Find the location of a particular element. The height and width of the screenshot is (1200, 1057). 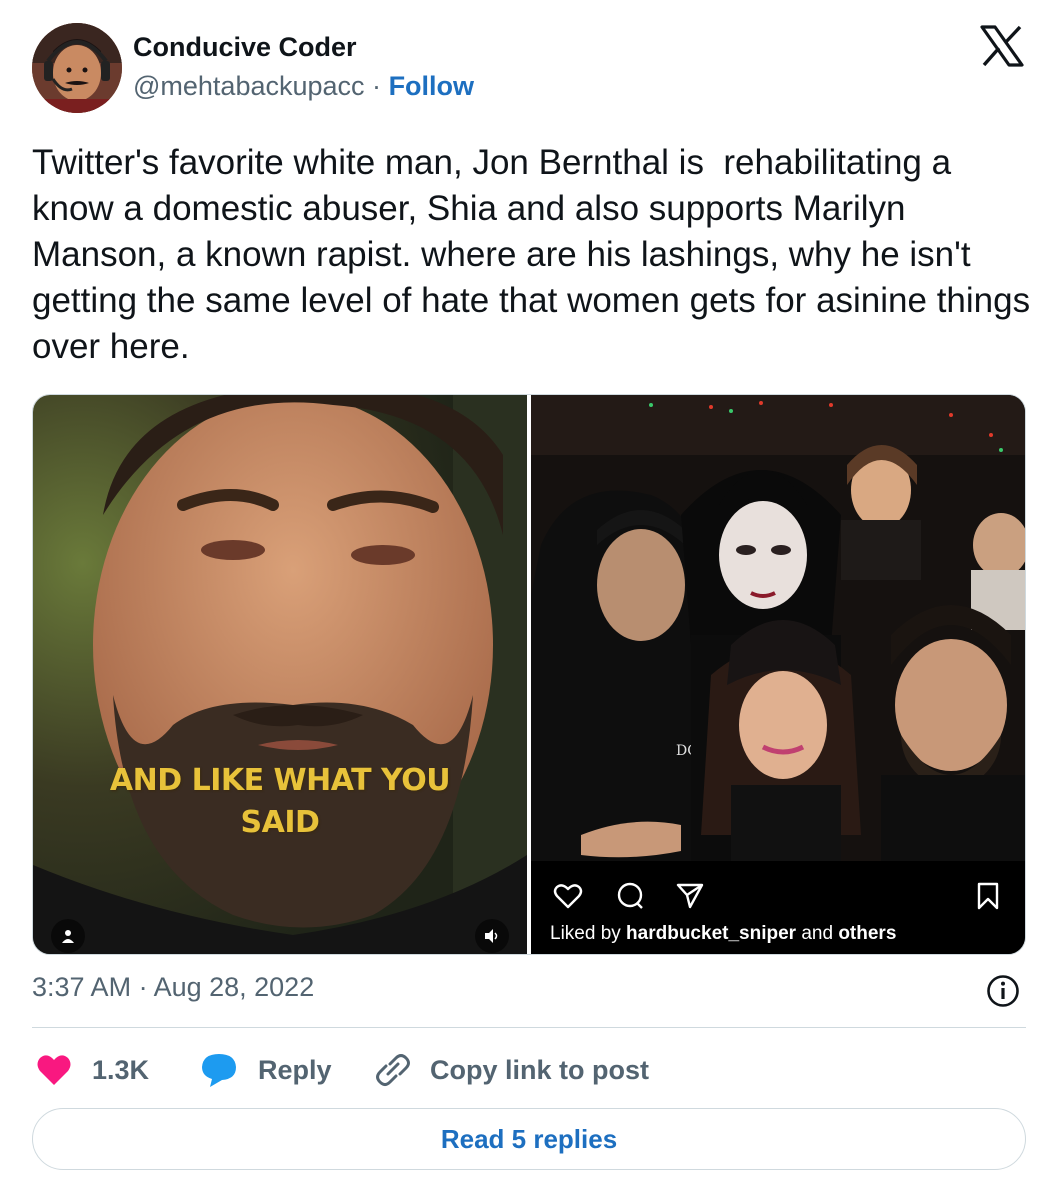

ig-bookmark-icon is located at coordinates (988, 896).